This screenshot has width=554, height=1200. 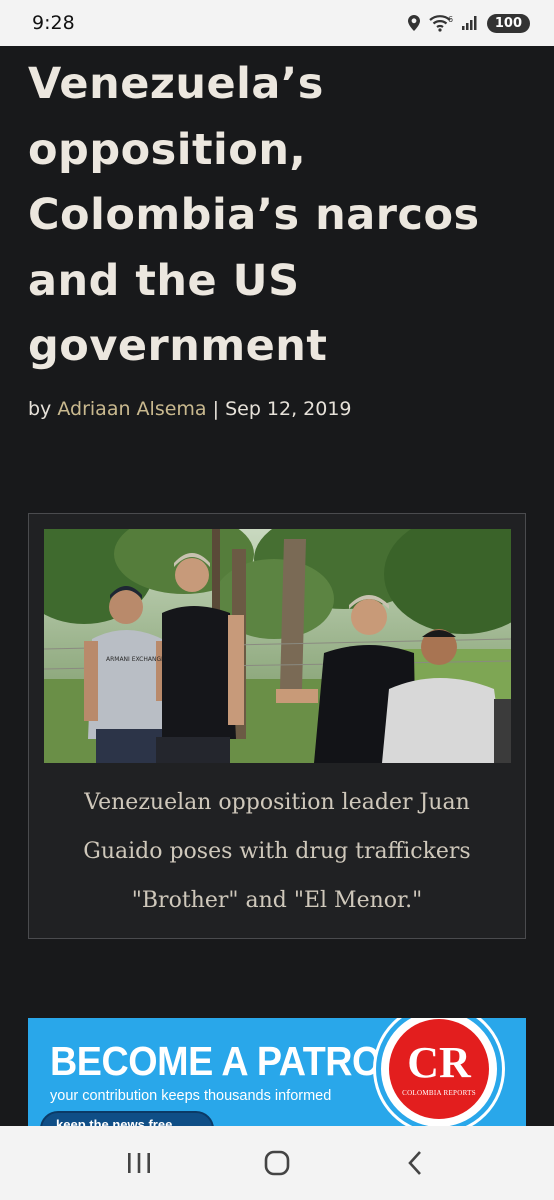 I want to click on shirt-text: ARMANI EXCHANGE, so click(x=135, y=659).